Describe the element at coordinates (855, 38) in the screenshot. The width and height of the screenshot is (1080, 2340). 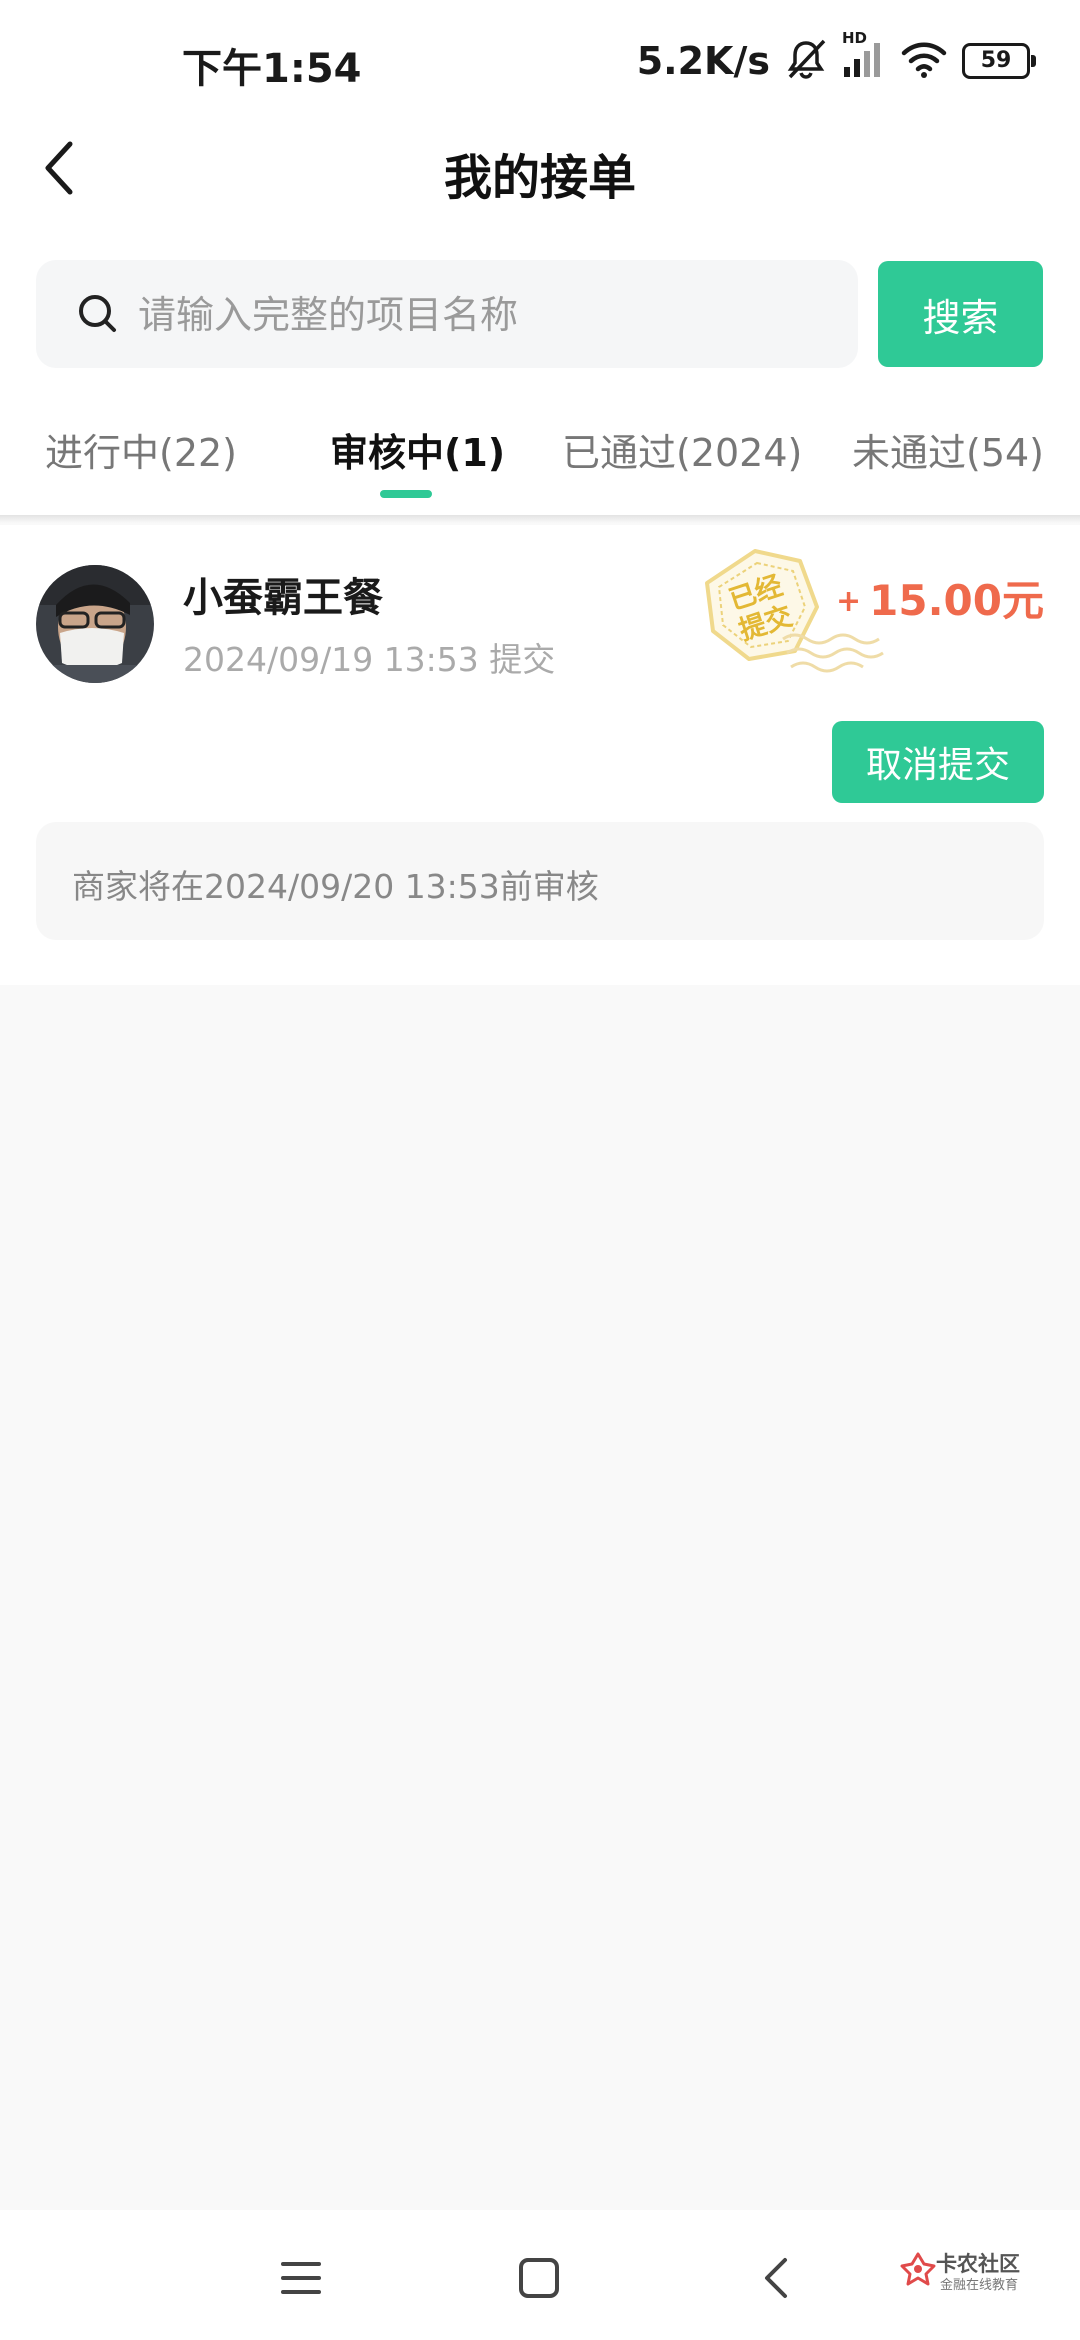
I see `network-badge: HD` at that location.